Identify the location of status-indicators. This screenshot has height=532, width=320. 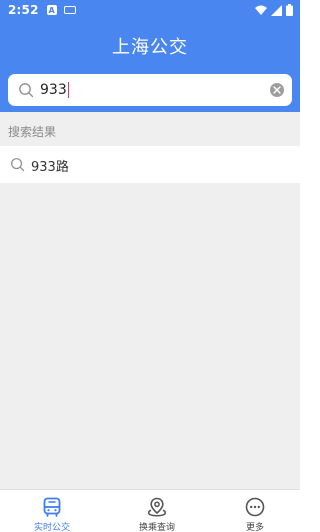
(274, 10).